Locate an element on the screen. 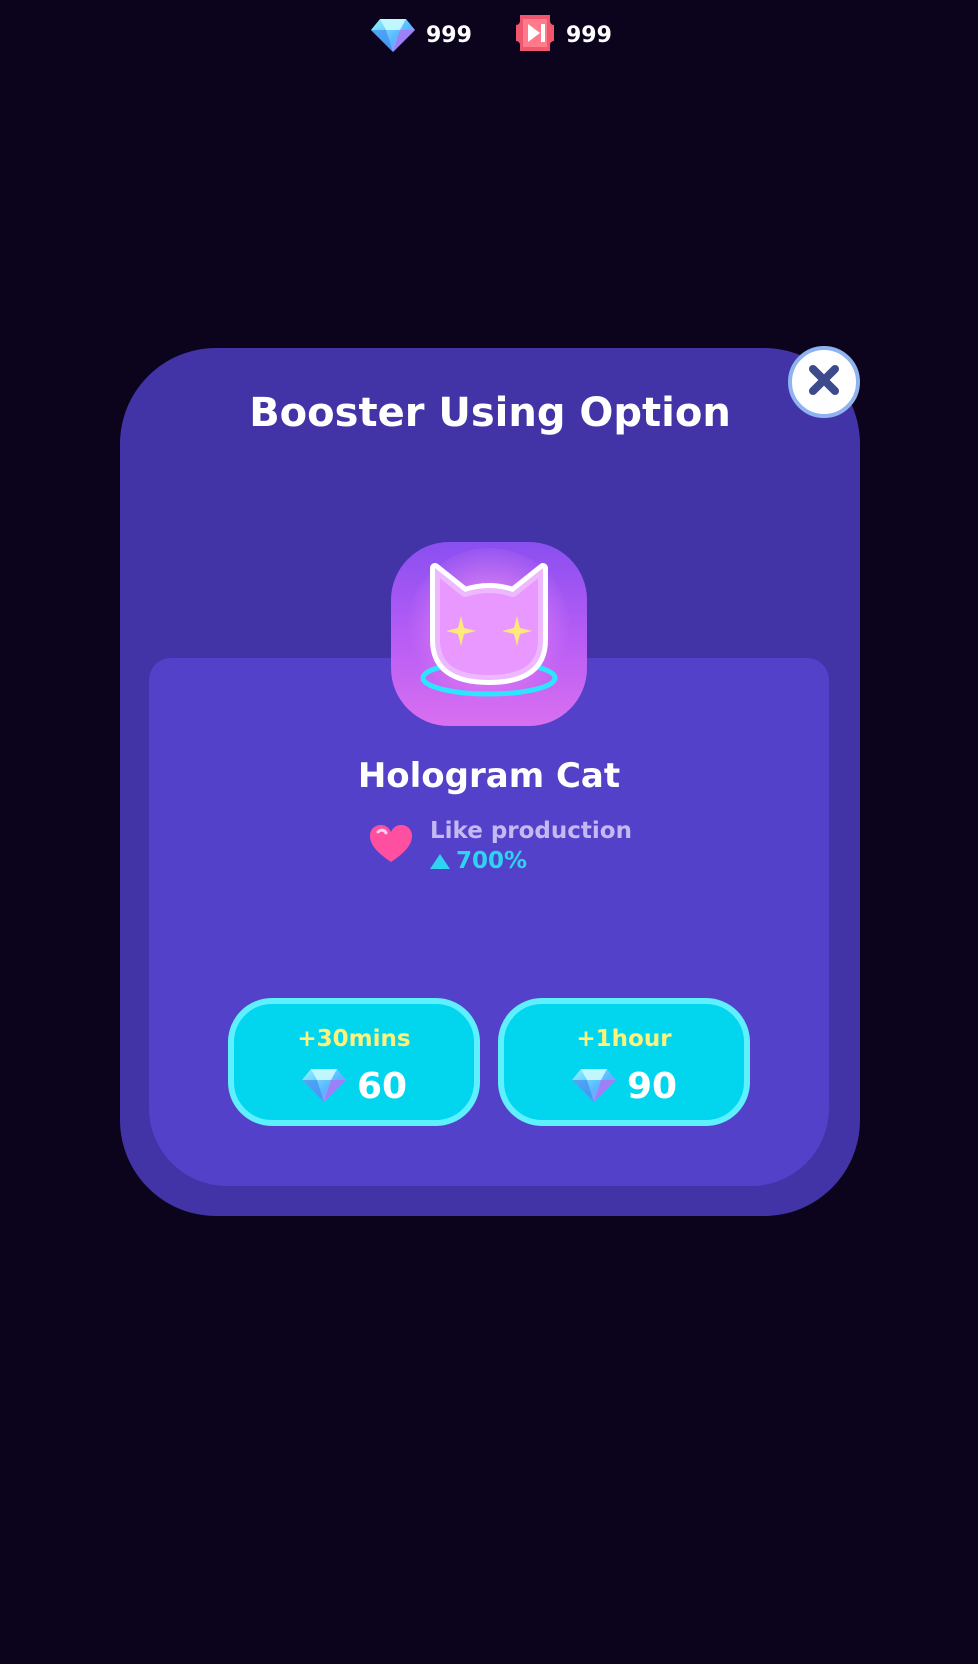 The image size is (978, 1664). option-cost: 90 is located at coordinates (624, 1086).